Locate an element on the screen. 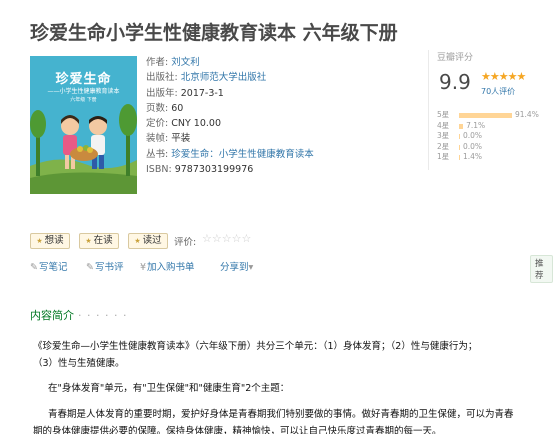 The image size is (553, 434). read-button: ★ 读过 is located at coordinates (148, 241).